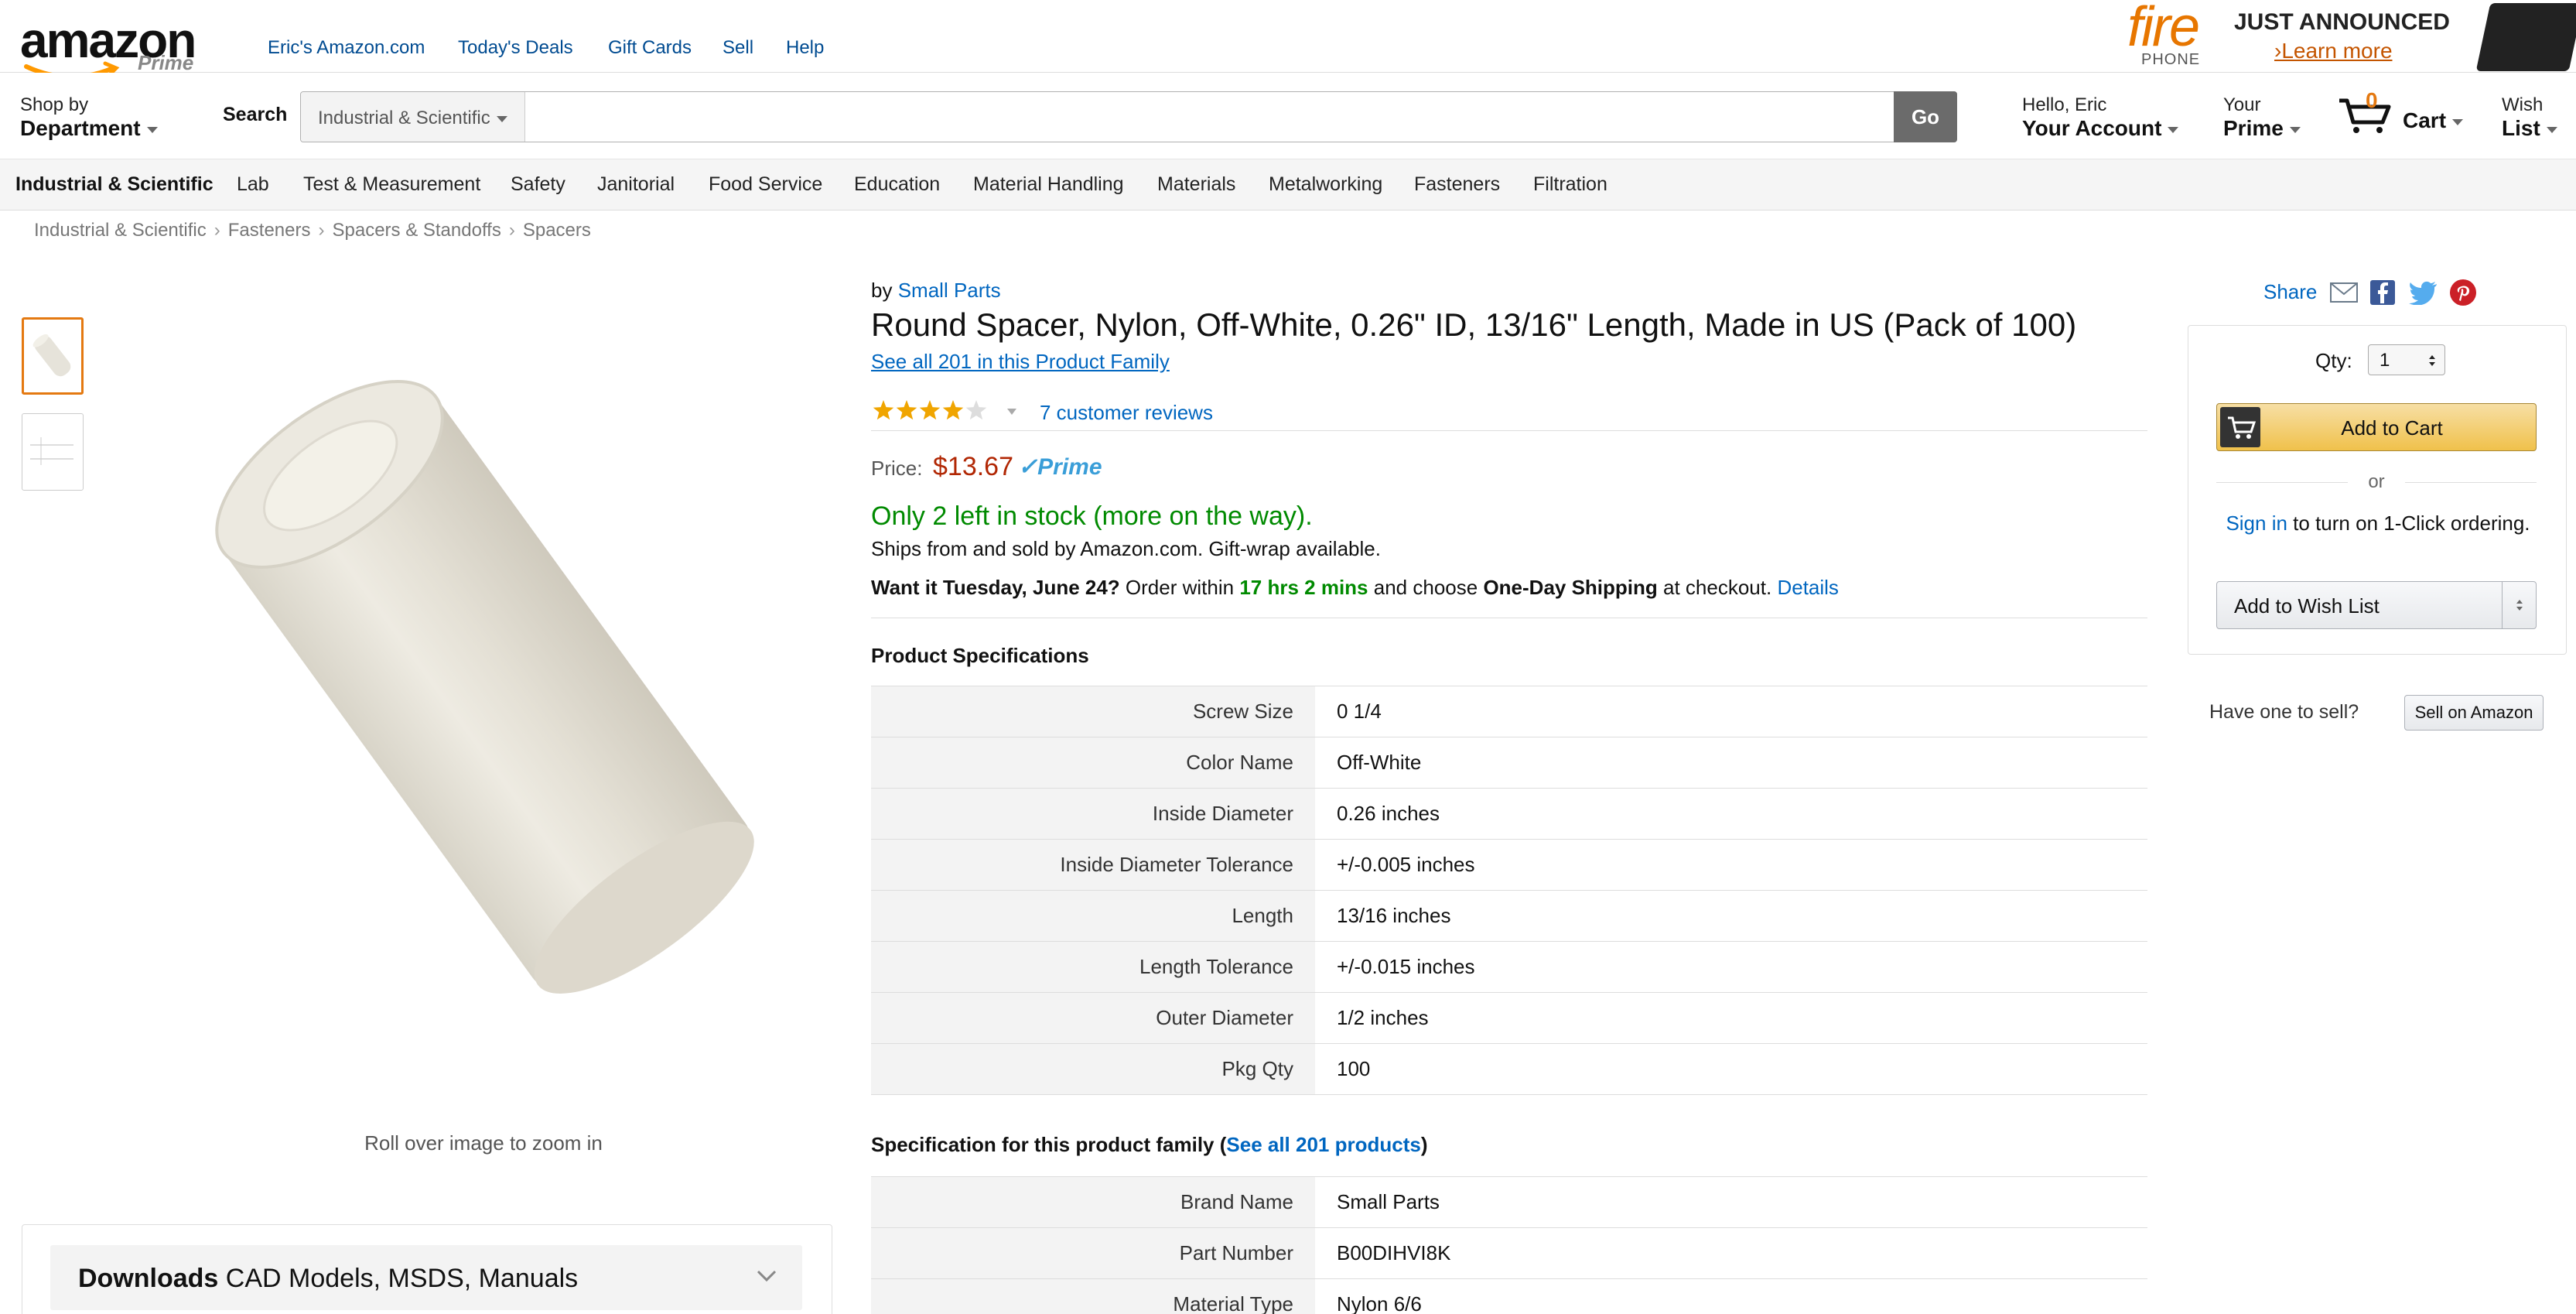 This screenshot has height=1314, width=2576. I want to click on cat-filtration: Filtration, so click(1570, 184).